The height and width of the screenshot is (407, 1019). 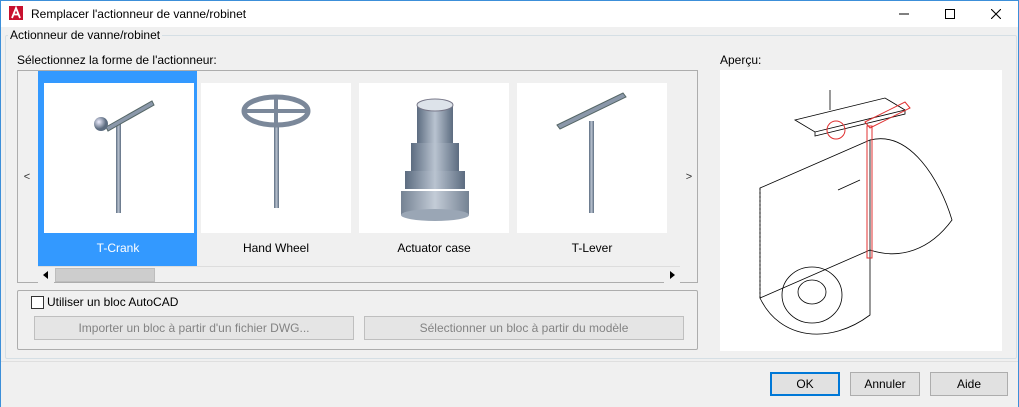 I want to click on gallery-item-t-crank: T-Crank, so click(x=117, y=168).